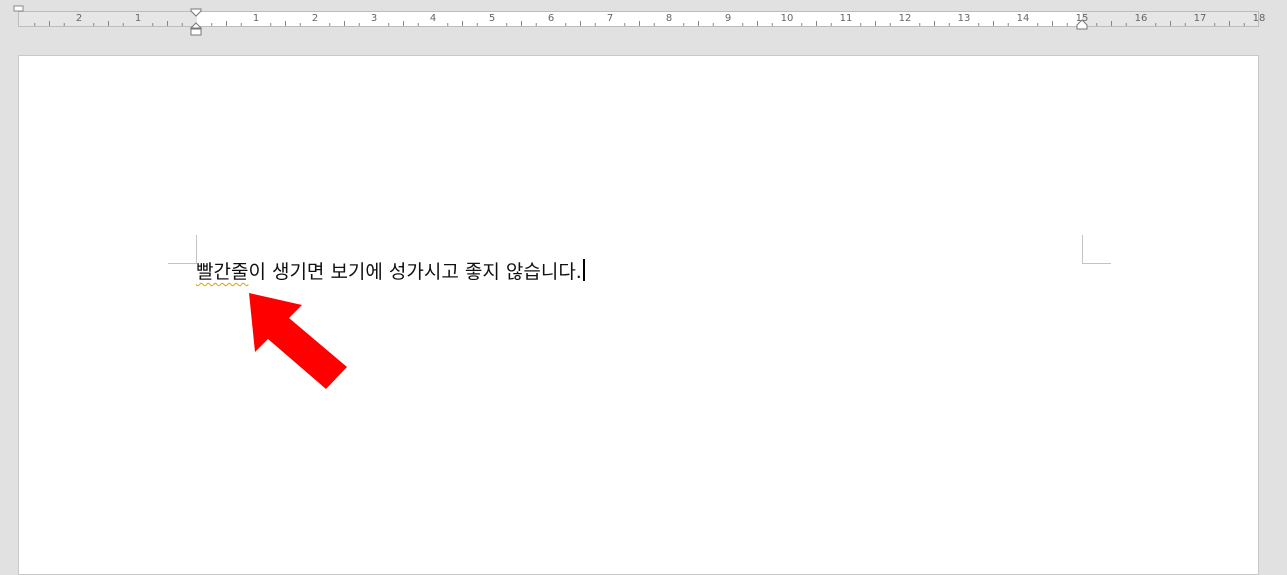 The image size is (1287, 575). I want to click on ruler-label: 11, so click(846, 18).